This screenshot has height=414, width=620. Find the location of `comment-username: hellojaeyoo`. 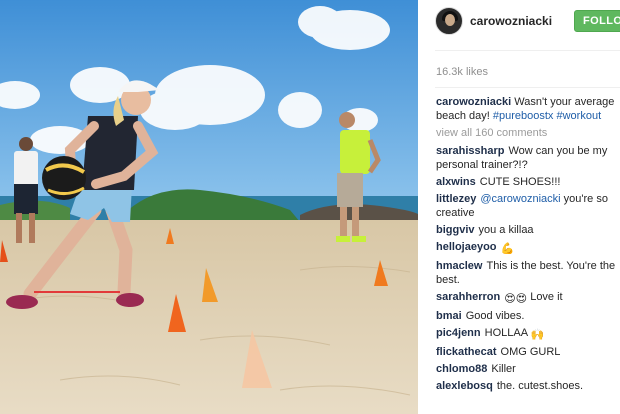

comment-username: hellojaeyoo is located at coordinates (466, 247).